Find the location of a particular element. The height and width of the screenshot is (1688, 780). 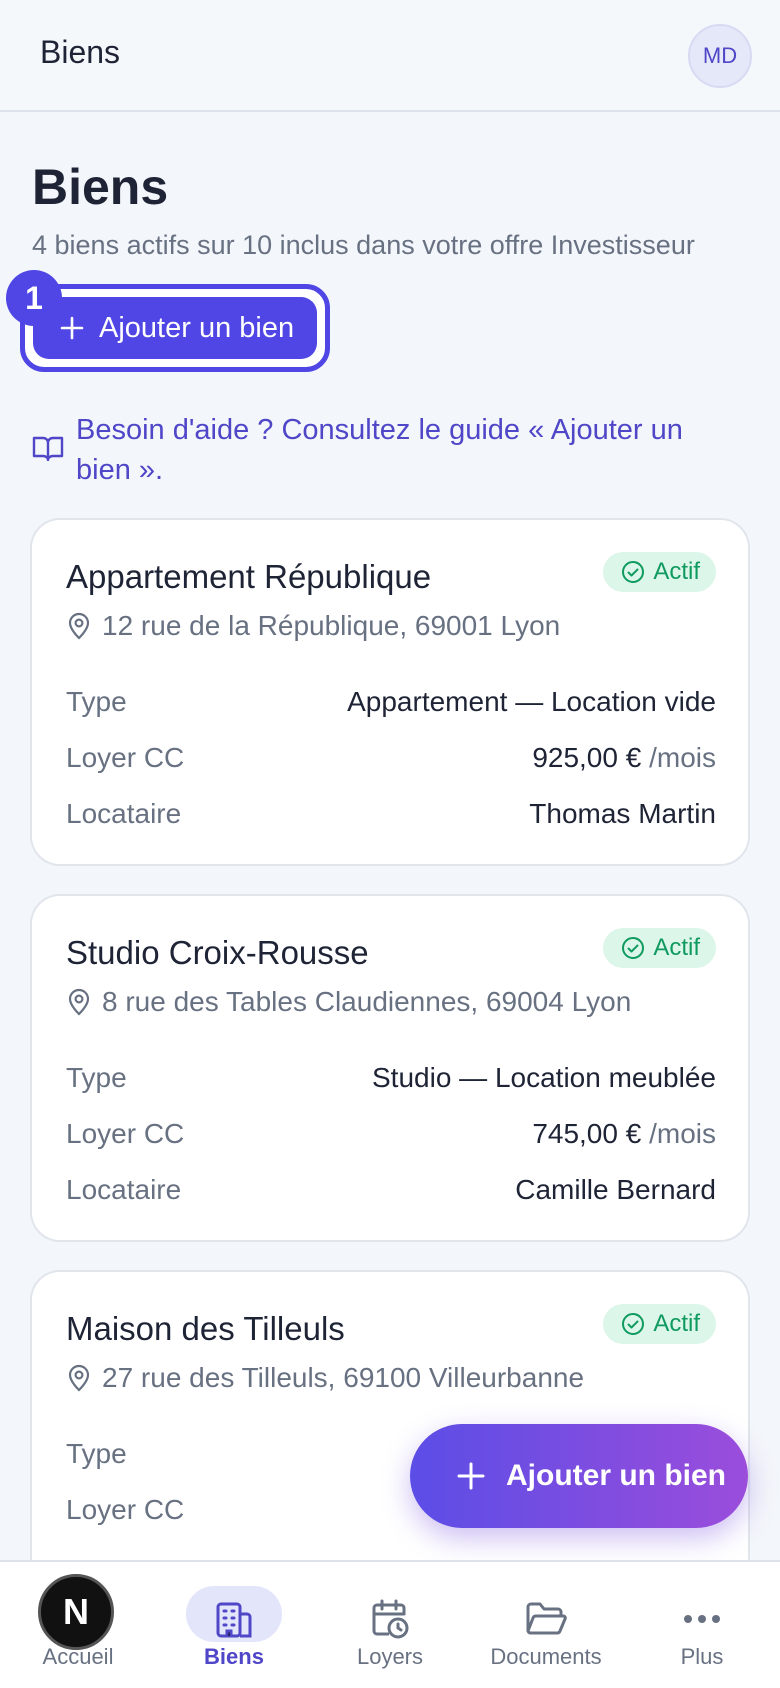

type-row: Type Appartement — Location vide is located at coordinates (391, 702).